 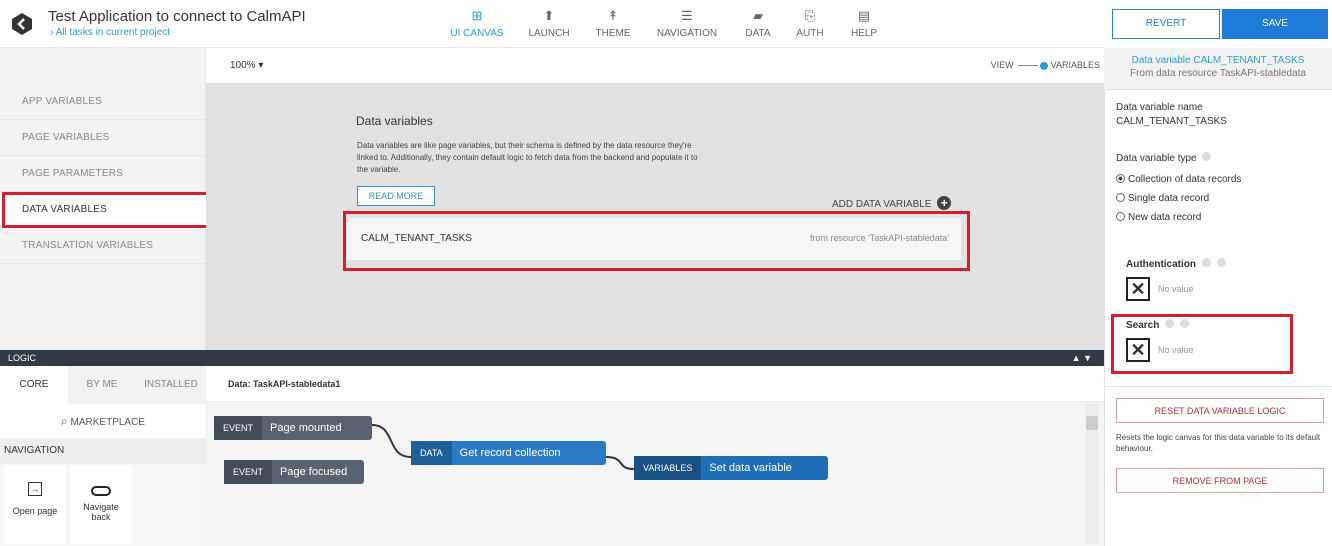 I want to click on breadcrumb: › All tasks in current project, so click(x=110, y=32).